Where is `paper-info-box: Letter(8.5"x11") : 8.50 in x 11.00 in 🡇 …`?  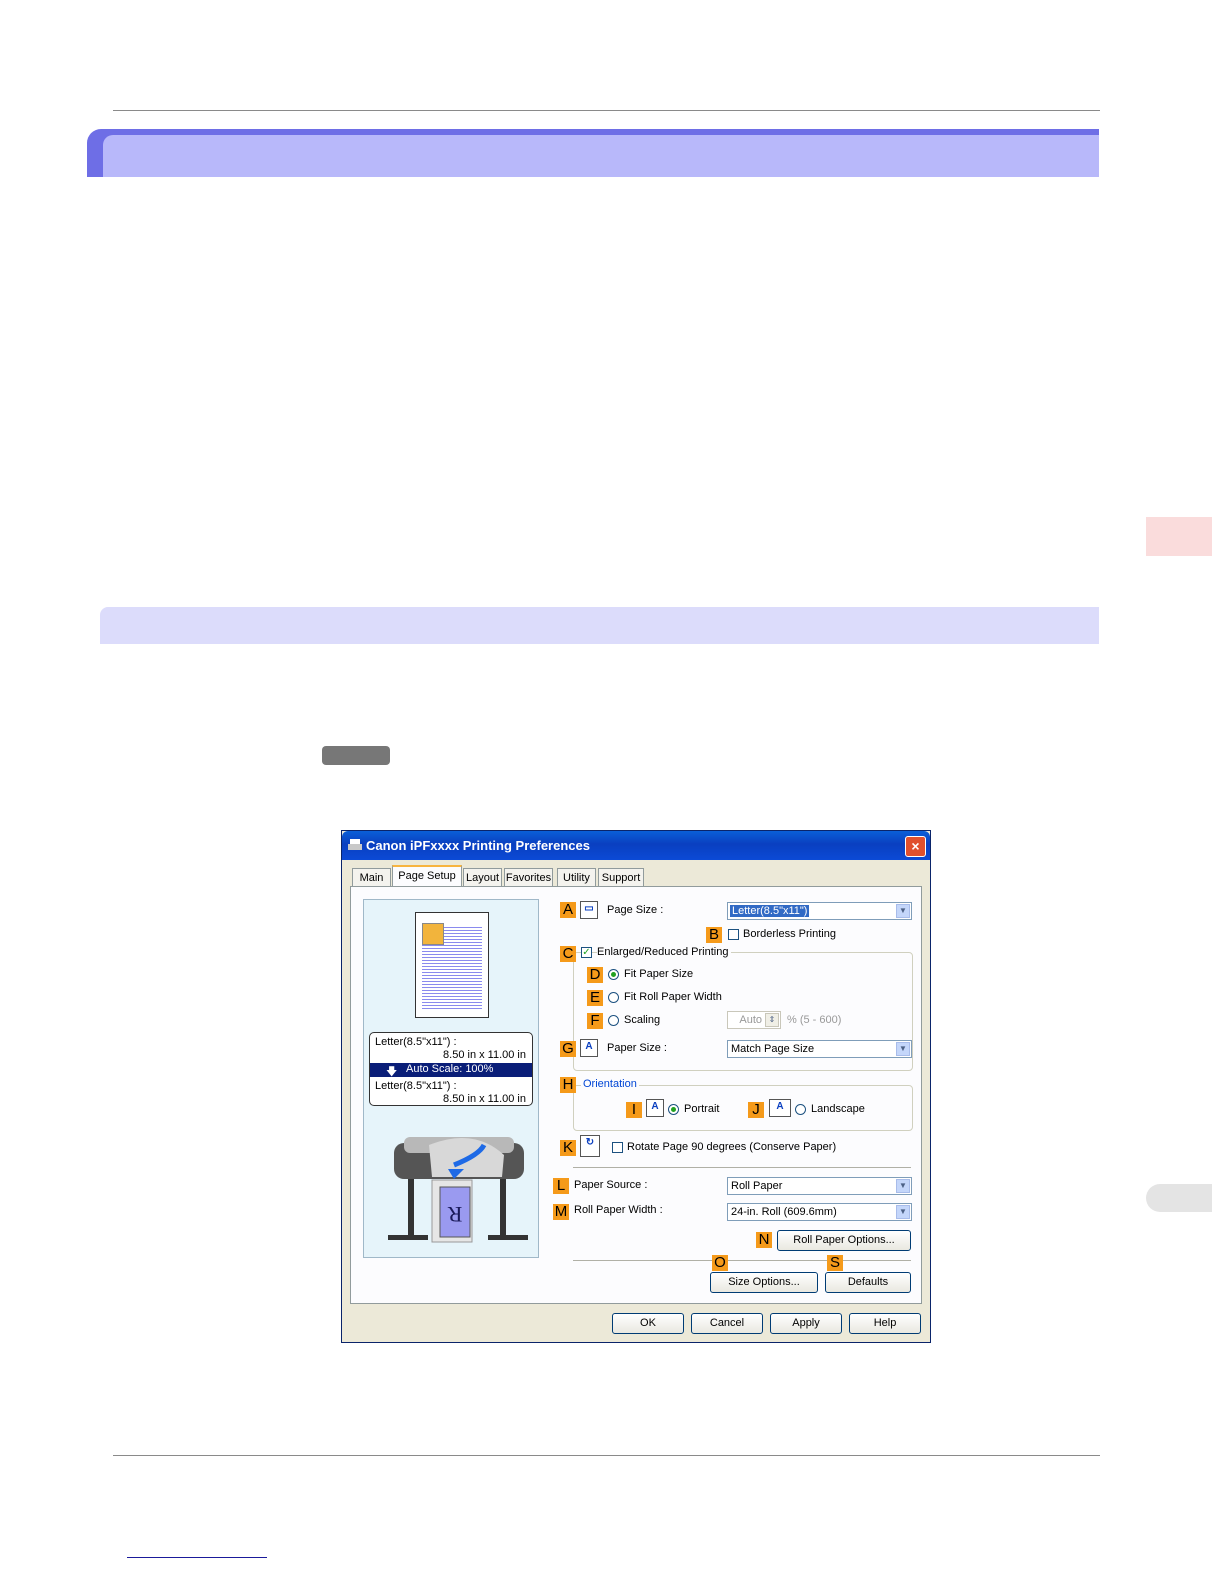
paper-info-box: Letter(8.5"x11") : 8.50 in x 11.00 in 🡇 … is located at coordinates (451, 1069).